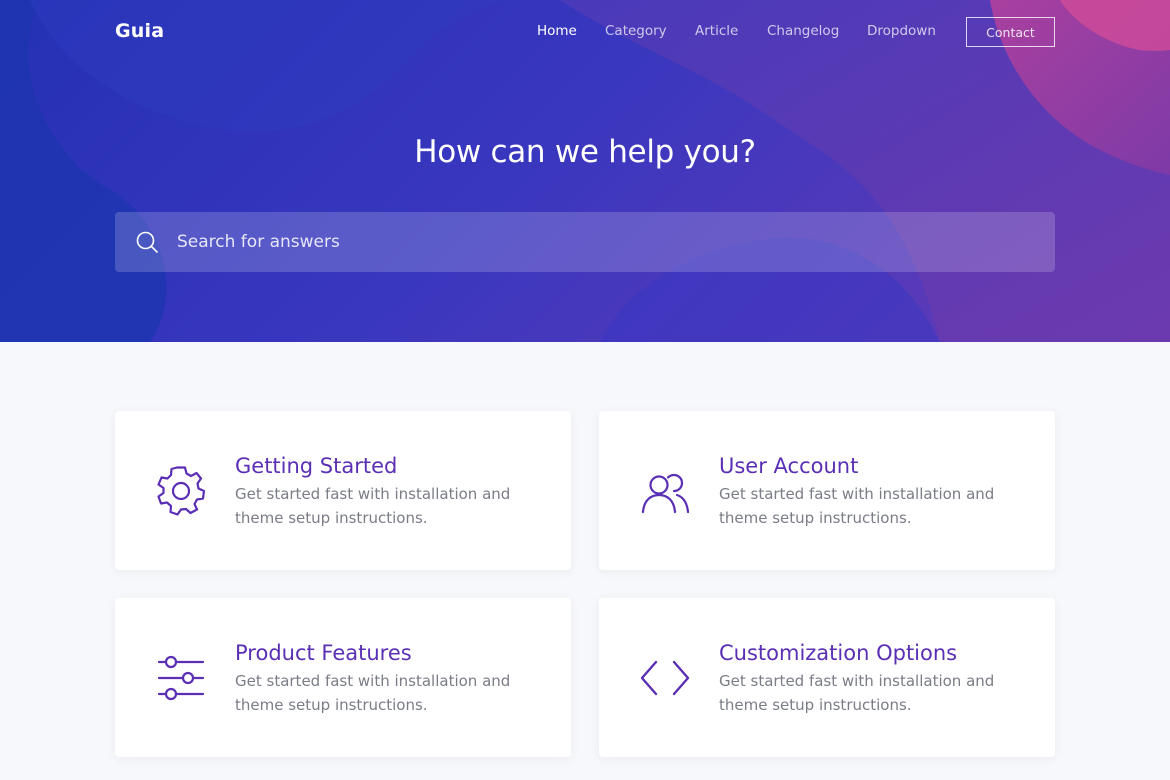 The width and height of the screenshot is (1170, 780). I want to click on search-input, so click(605, 242).